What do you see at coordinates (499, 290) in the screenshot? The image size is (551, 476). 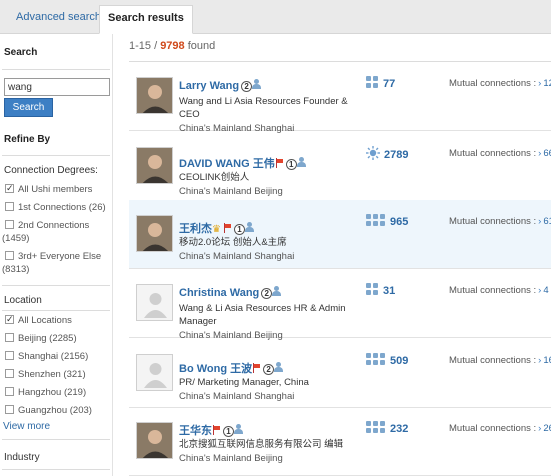 I see `mutual-connections: Mutual connections : › 4` at bounding box center [499, 290].